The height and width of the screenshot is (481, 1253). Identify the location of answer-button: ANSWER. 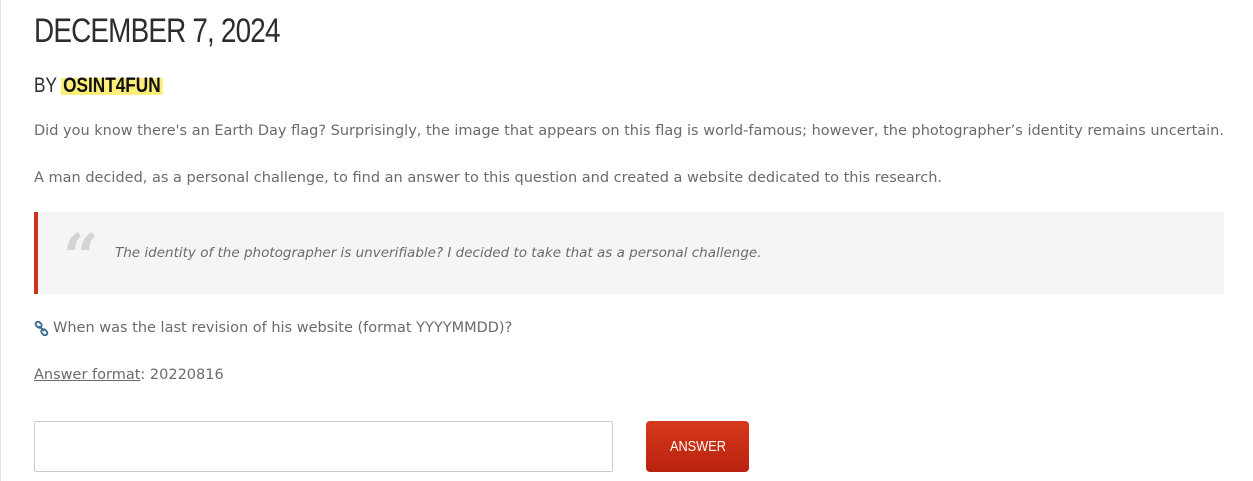
(697, 446).